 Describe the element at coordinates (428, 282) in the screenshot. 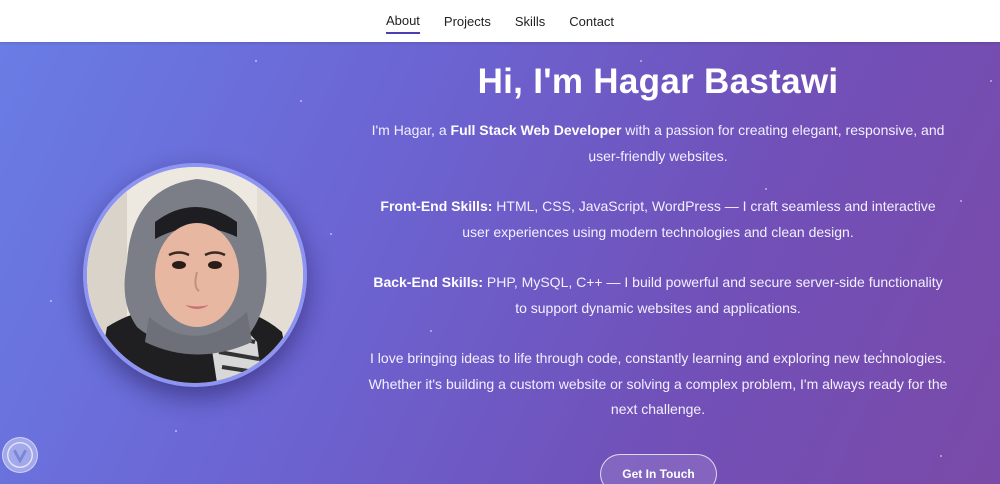

I see `backend-label: Back-End Skills:` at that location.